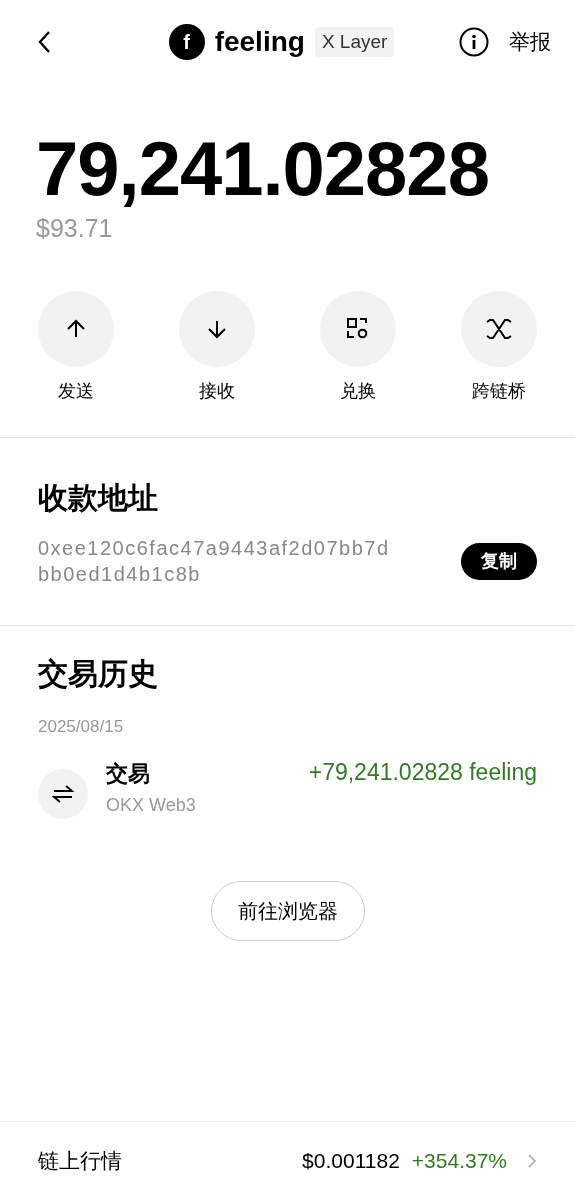  Describe the element at coordinates (98, 674) in the screenshot. I see `section-title: 交易历史` at that location.